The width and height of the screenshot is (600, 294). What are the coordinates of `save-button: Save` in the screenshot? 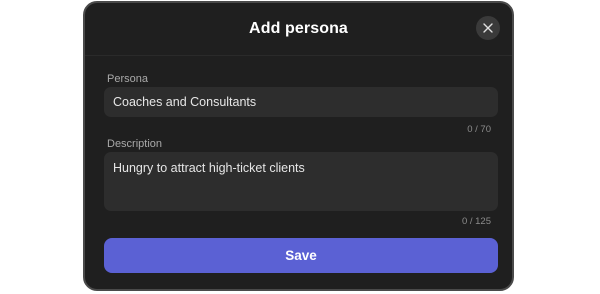 It's located at (301, 255).